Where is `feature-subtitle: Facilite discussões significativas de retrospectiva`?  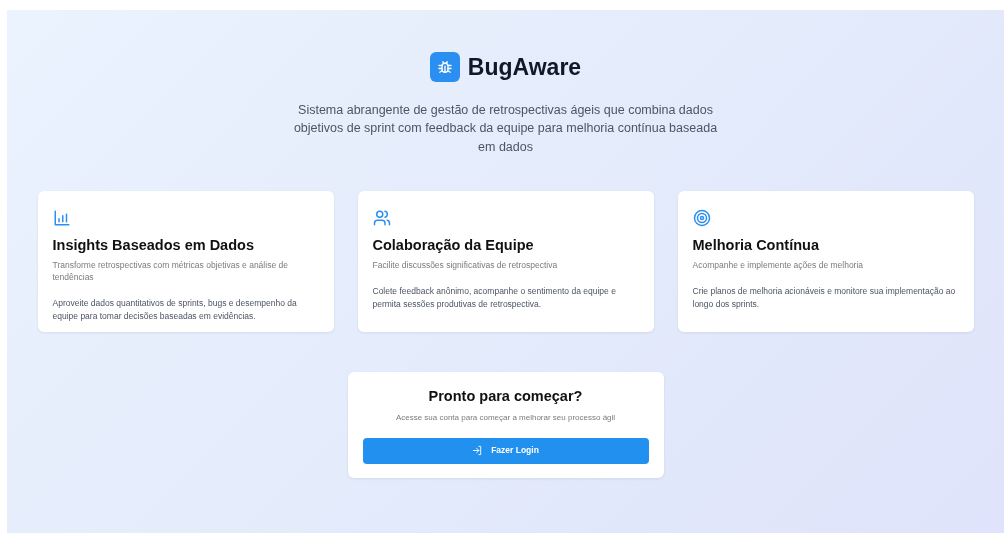 feature-subtitle: Facilite discussões significativas de retrospectiva is located at coordinates (465, 264).